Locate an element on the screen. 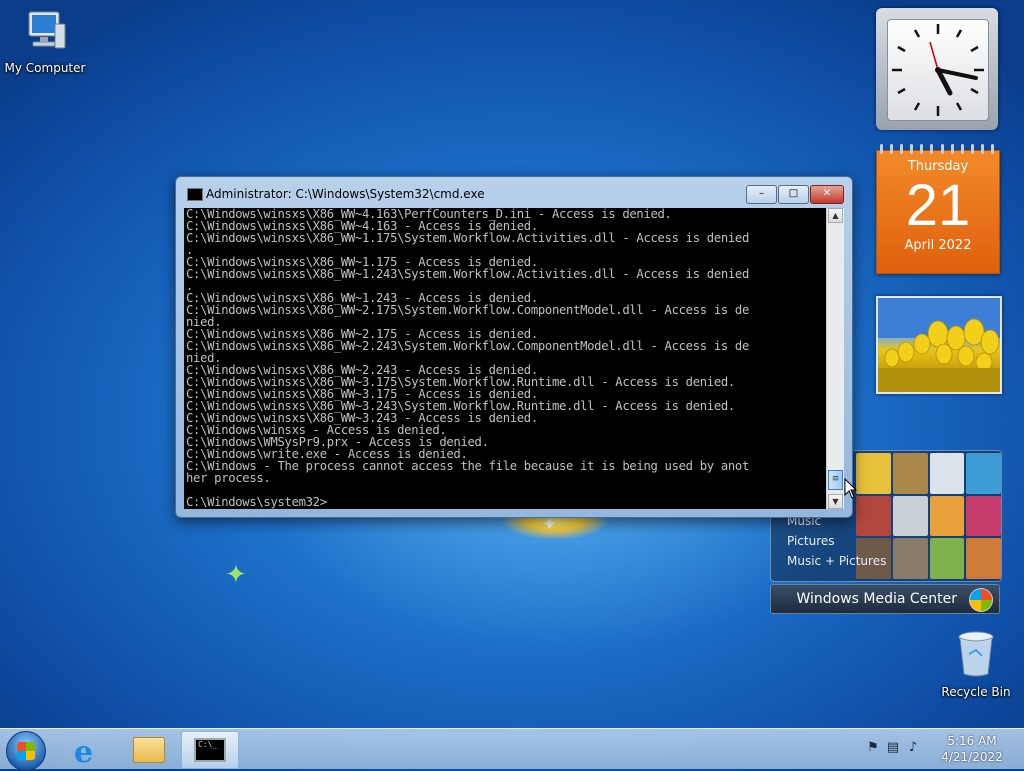 The height and width of the screenshot is (771, 1024). my-computer-desktop-icon: My Computer is located at coordinates (45, 42).